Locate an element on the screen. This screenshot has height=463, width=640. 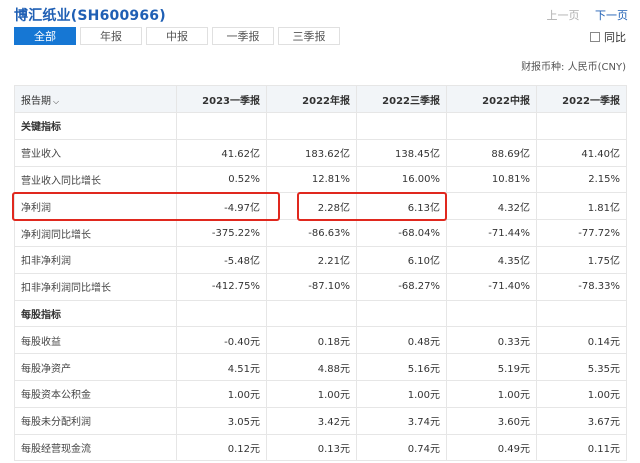
metric-value: -71.44% is located at coordinates (491, 233).